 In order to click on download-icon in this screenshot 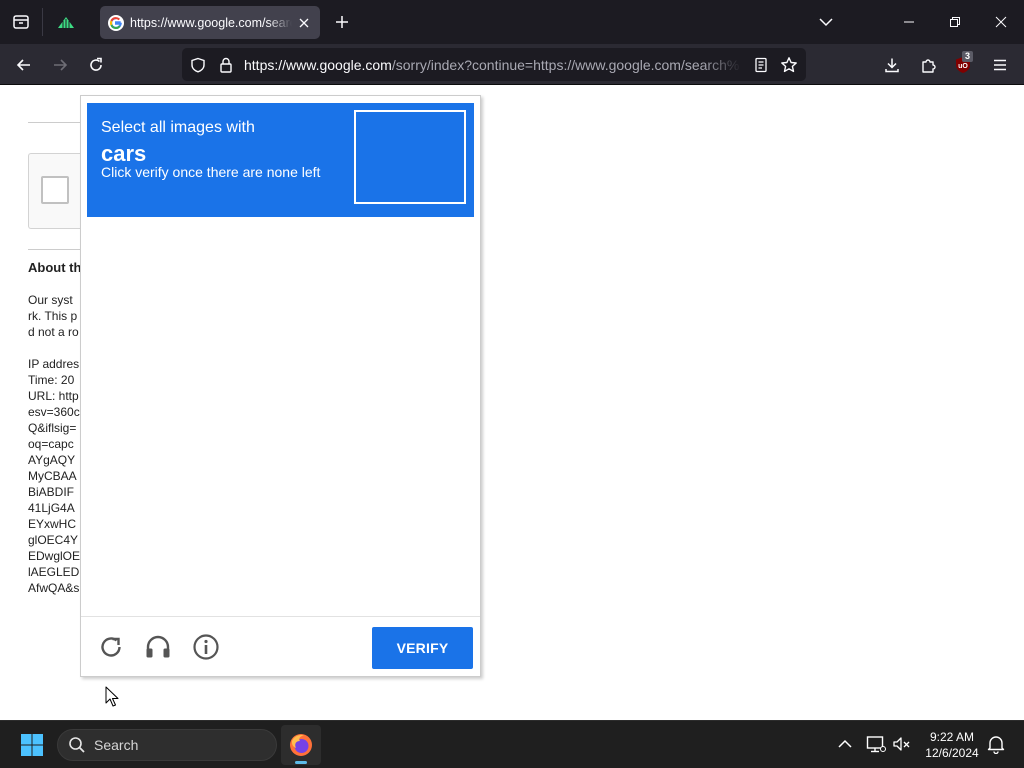, I will do `click(892, 65)`.